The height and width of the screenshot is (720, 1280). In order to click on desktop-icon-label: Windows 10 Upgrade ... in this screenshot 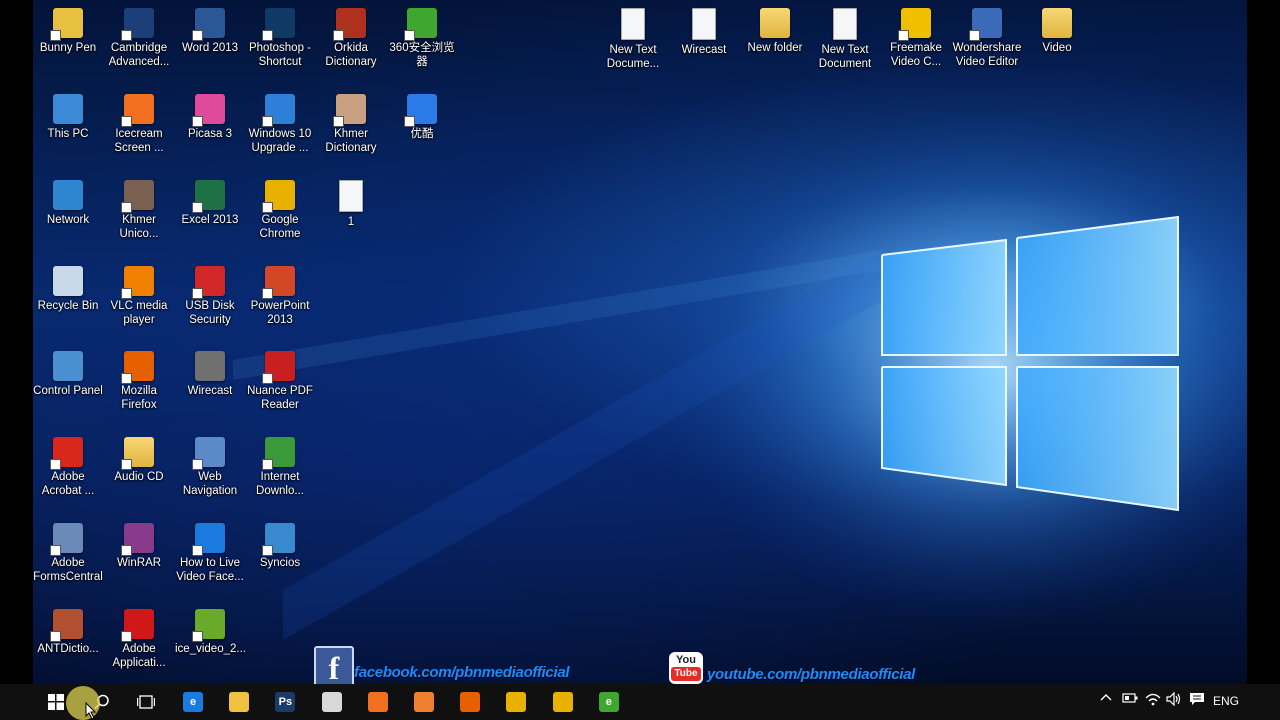, I will do `click(280, 141)`.